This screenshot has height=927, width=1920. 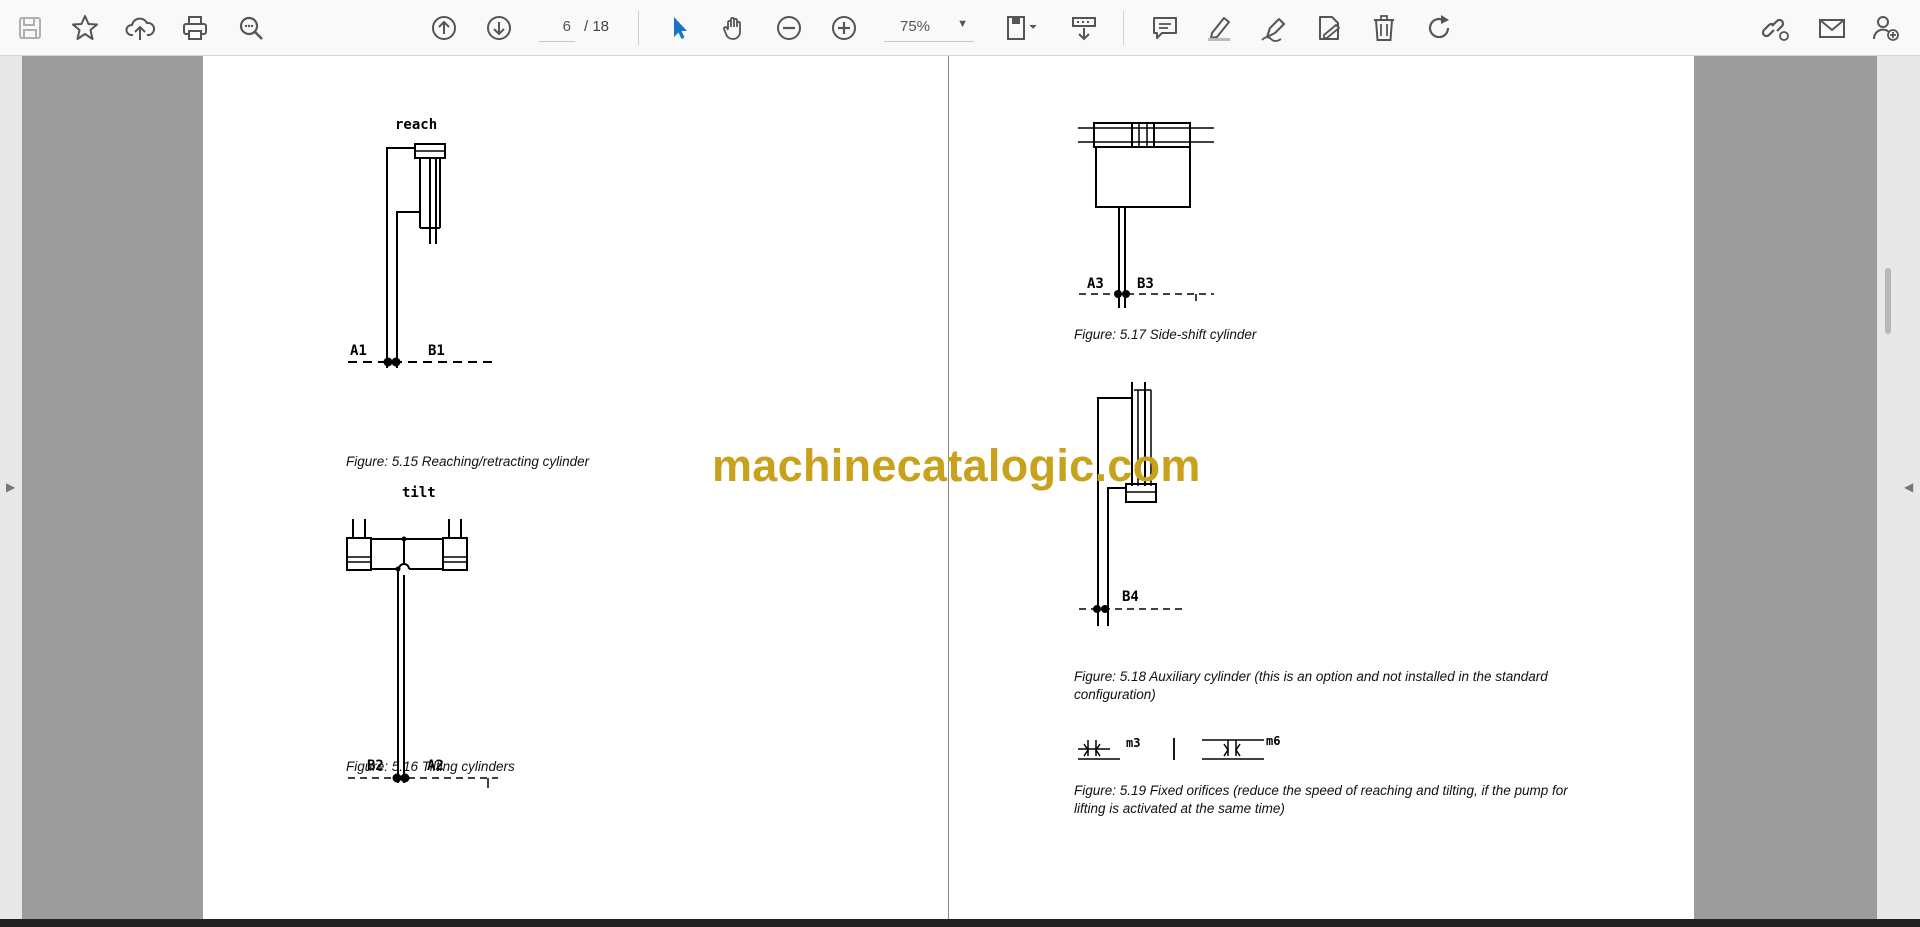 What do you see at coordinates (1084, 28) in the screenshot?
I see `scroll-mode-icon` at bounding box center [1084, 28].